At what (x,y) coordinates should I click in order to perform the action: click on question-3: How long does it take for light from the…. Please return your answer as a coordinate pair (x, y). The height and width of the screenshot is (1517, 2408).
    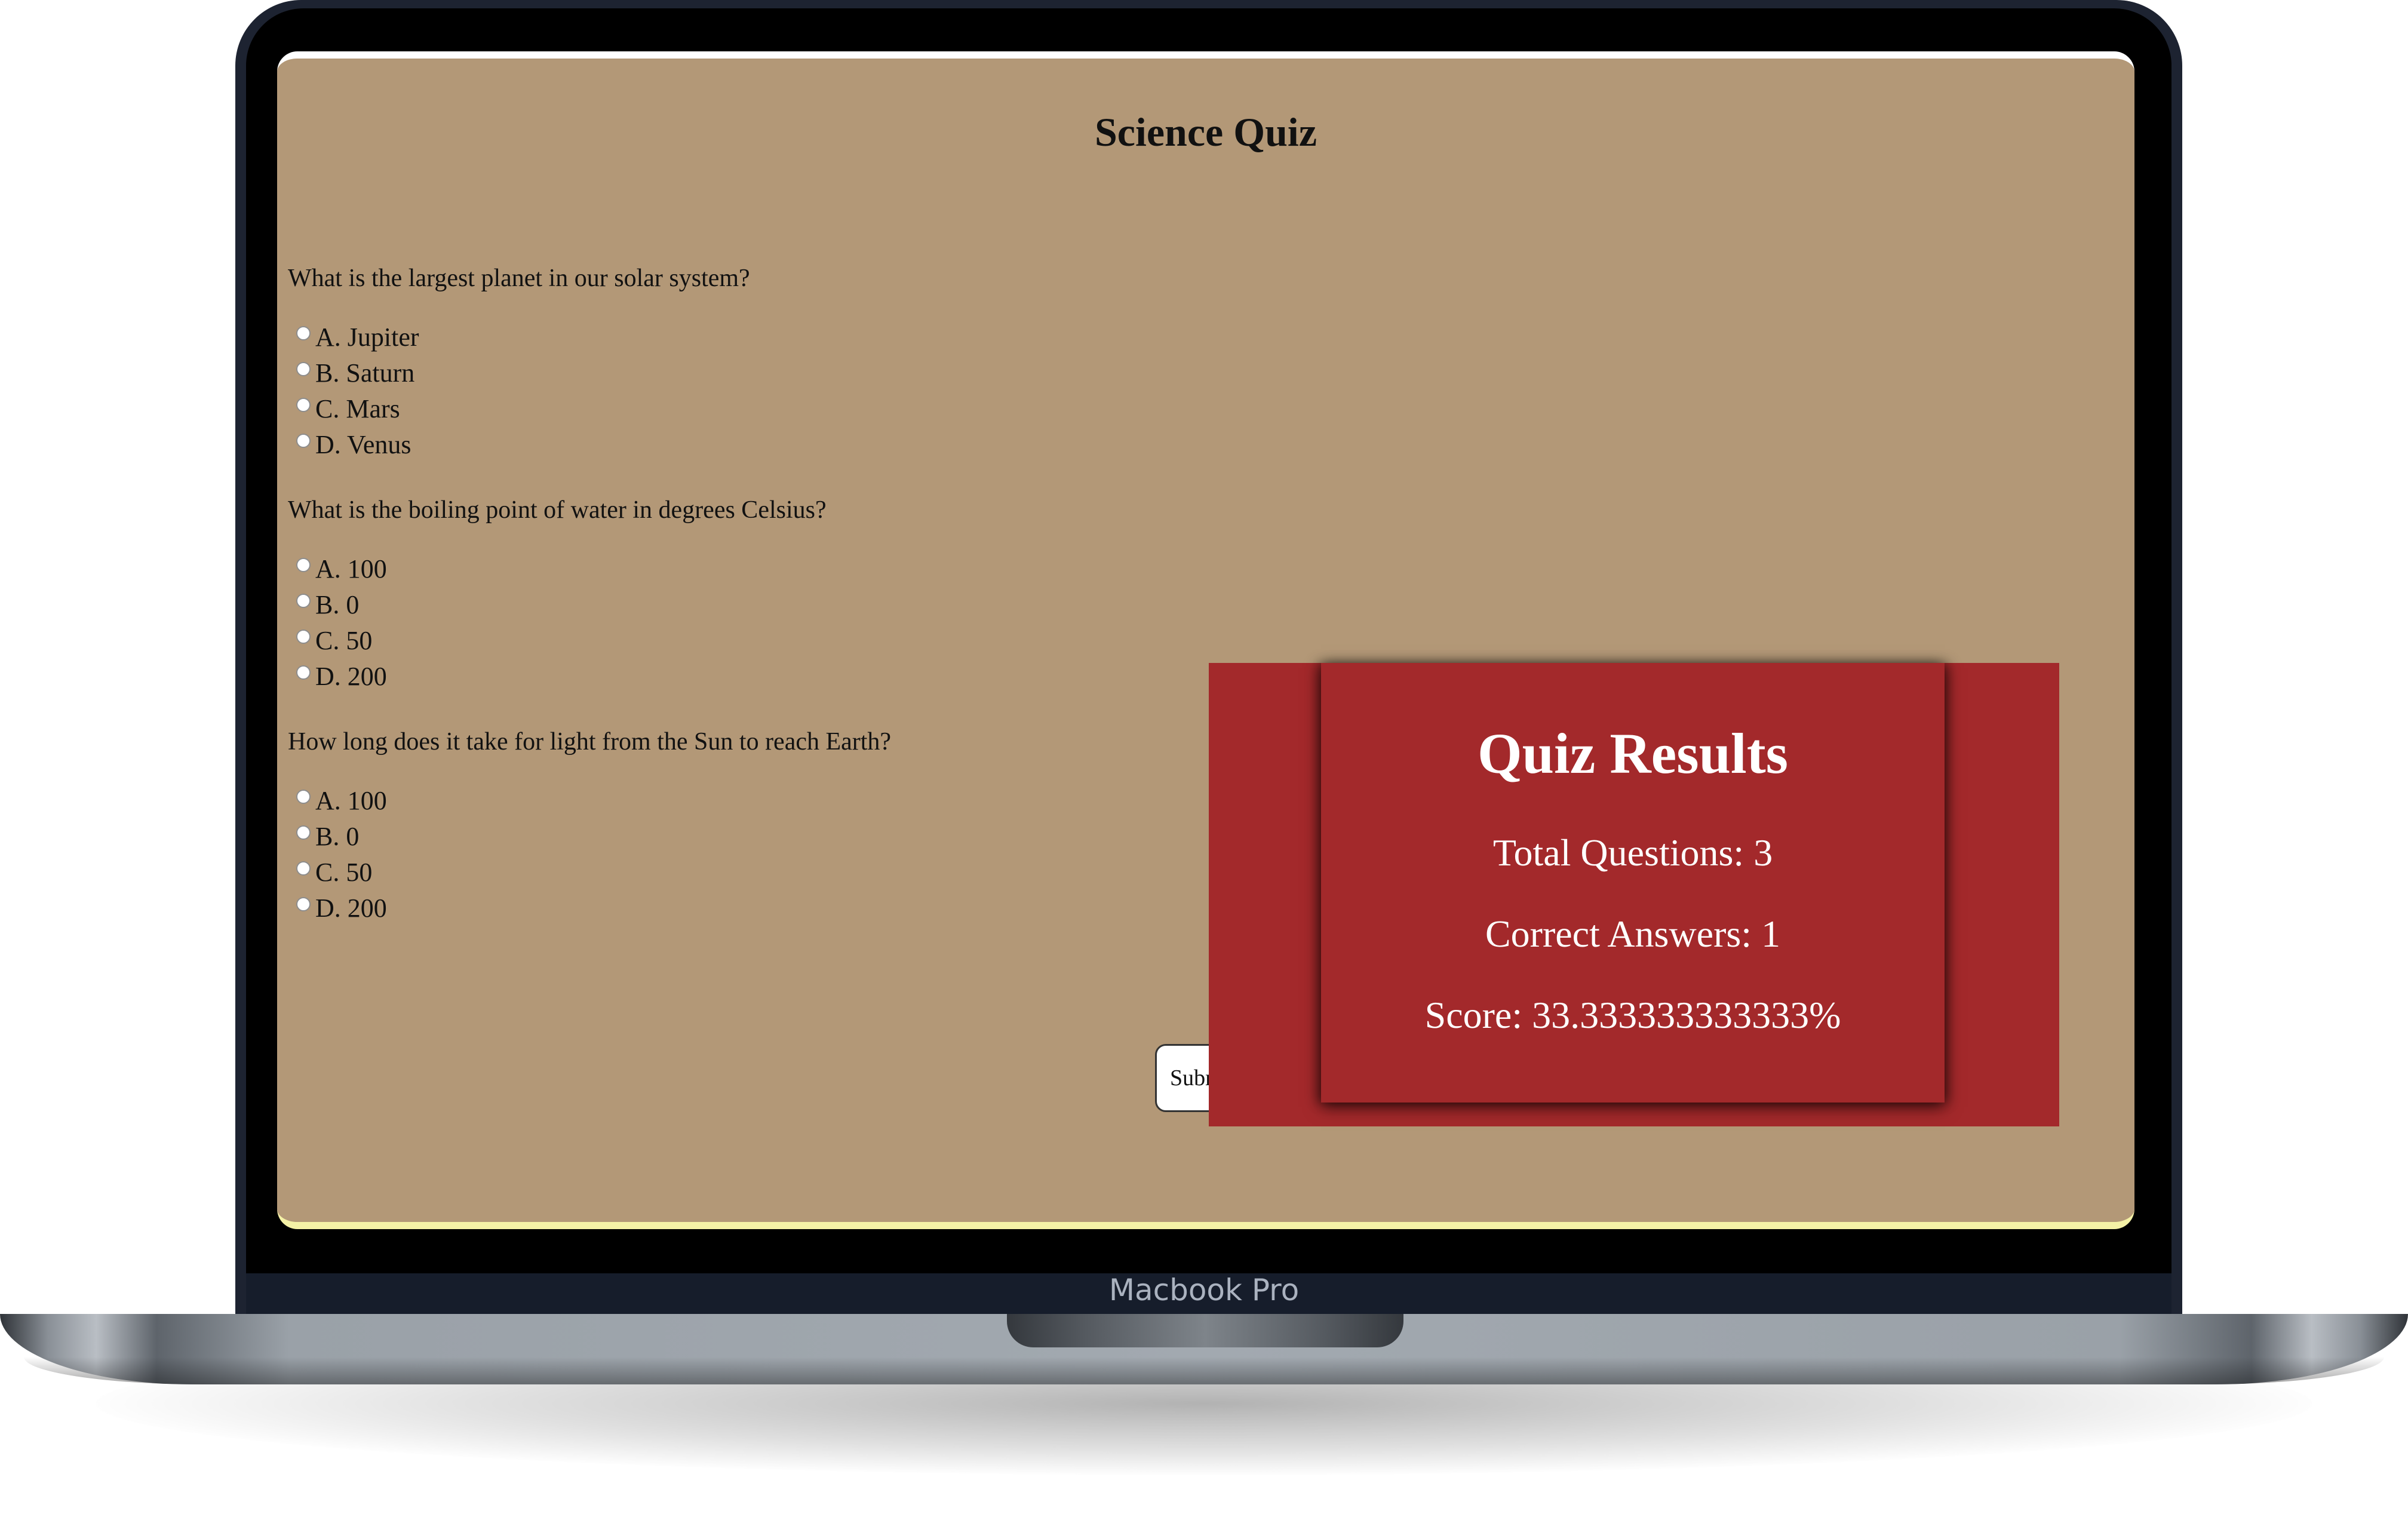
    Looking at the image, I should click on (765, 825).